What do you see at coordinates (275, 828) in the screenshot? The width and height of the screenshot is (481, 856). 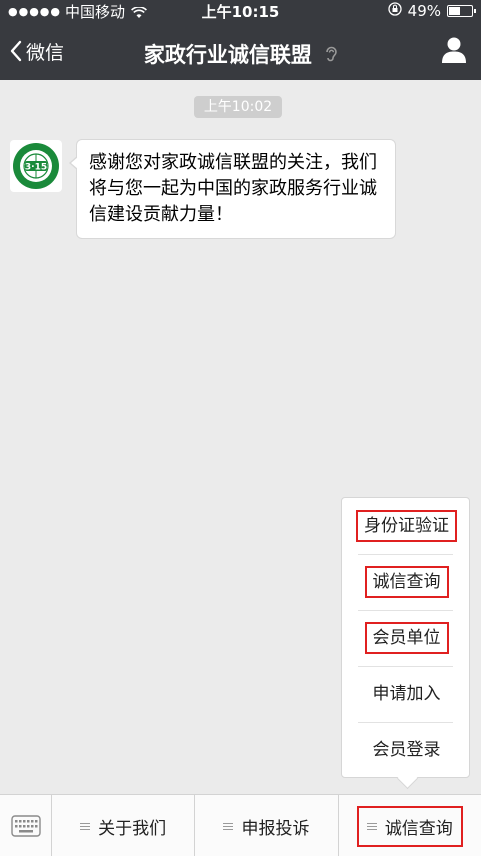 I see `menu-label: 申报投诉` at bounding box center [275, 828].